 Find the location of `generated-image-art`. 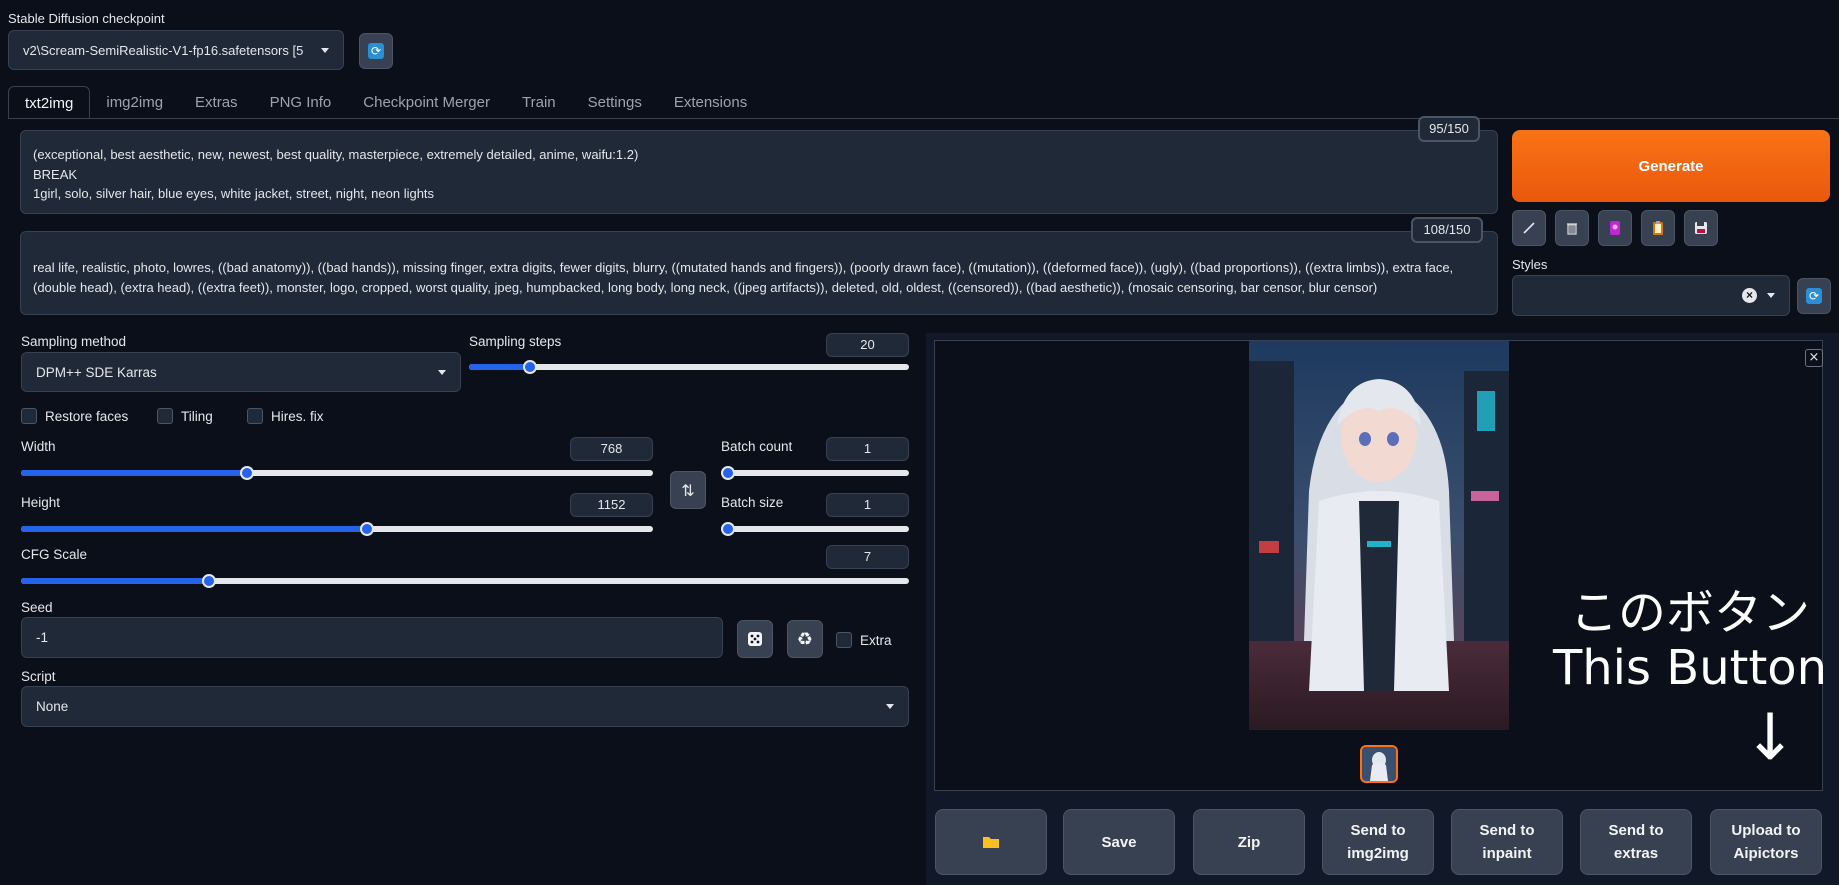

generated-image-art is located at coordinates (1379, 535).